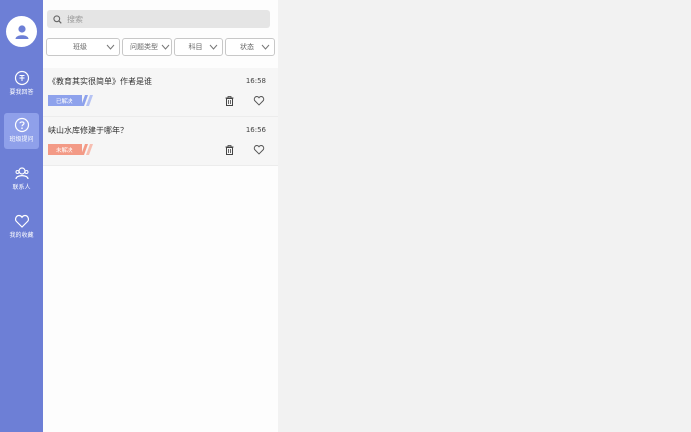 The width and height of the screenshot is (691, 432). I want to click on sidebar-item-contacts: 联系人, so click(21, 179).